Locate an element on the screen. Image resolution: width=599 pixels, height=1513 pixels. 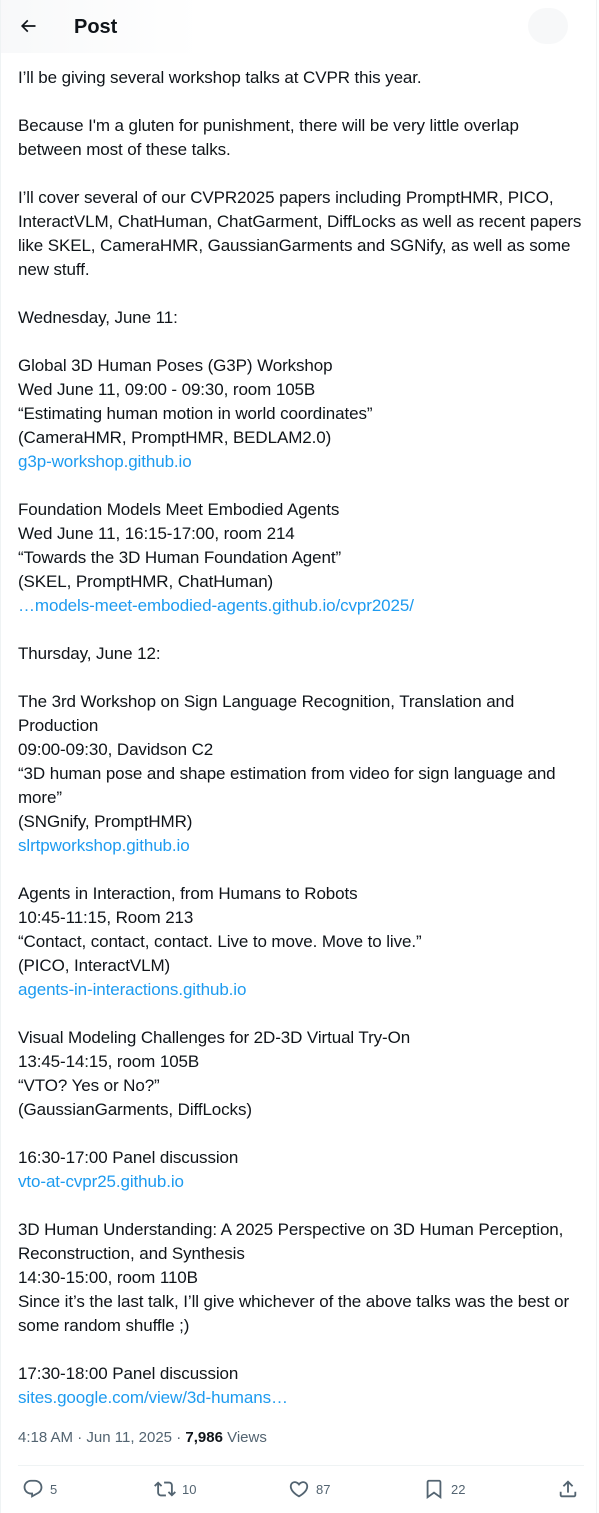
bookmark-count: 22 is located at coordinates (458, 1489).